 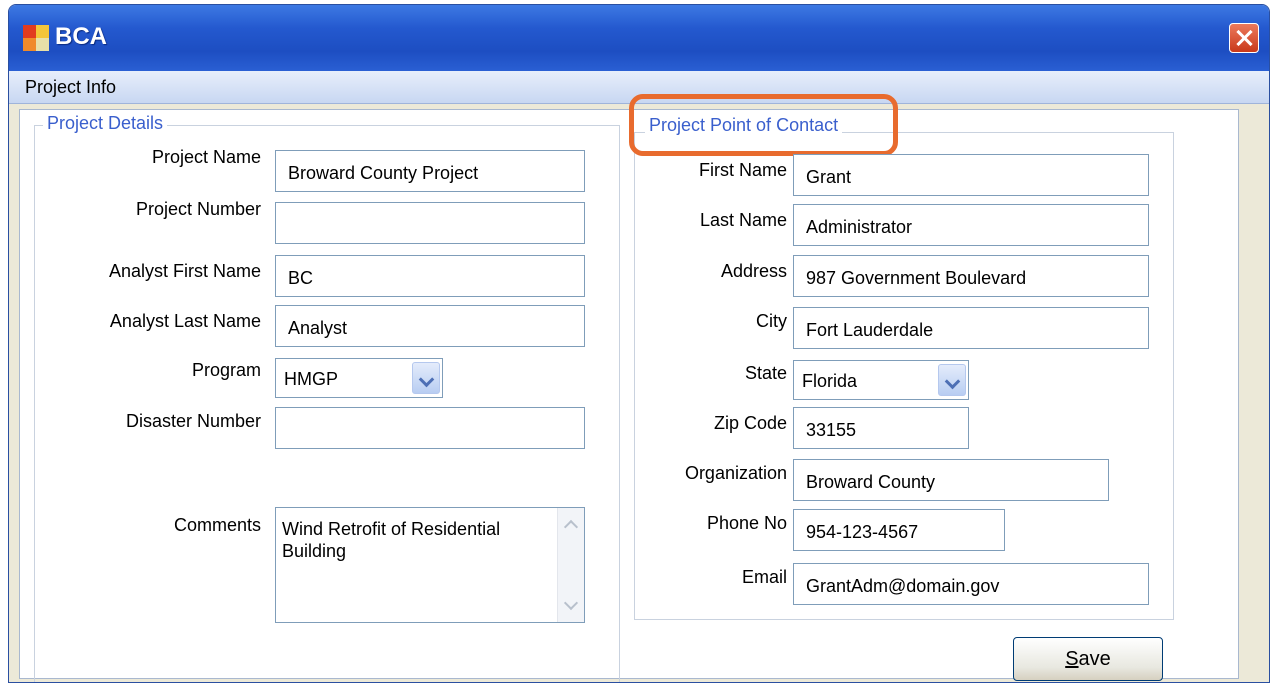 What do you see at coordinates (743, 220) in the screenshot?
I see `last-name-label: Last Name` at bounding box center [743, 220].